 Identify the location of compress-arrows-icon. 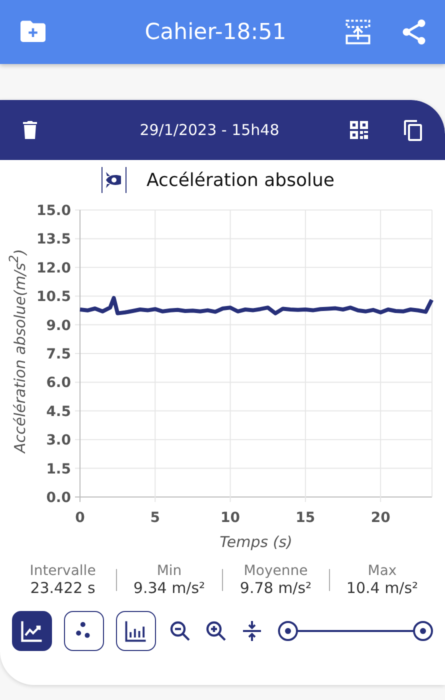
(252, 631).